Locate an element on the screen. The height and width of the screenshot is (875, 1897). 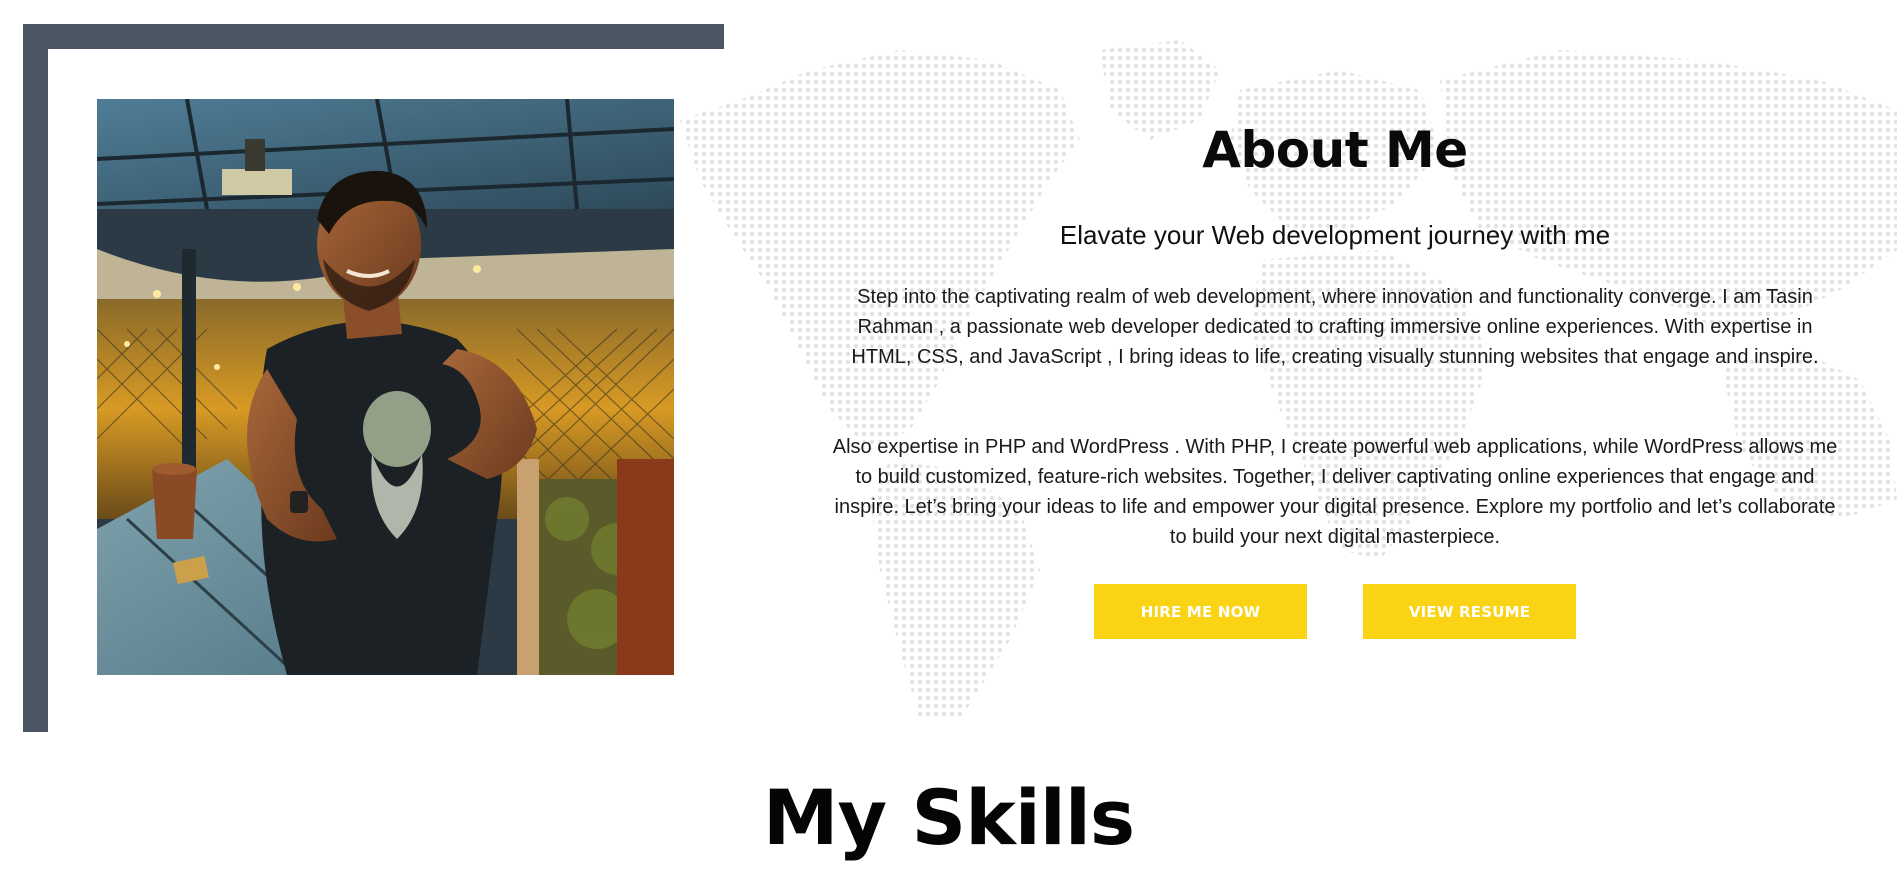
about-title: About Me is located at coordinates (1335, 150).